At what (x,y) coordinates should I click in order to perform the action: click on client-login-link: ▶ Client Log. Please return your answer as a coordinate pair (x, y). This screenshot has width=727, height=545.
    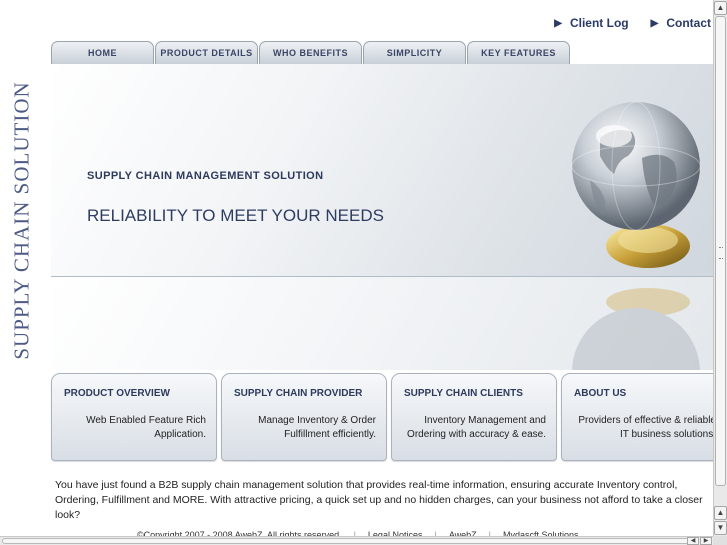
    Looking at the image, I should click on (591, 23).